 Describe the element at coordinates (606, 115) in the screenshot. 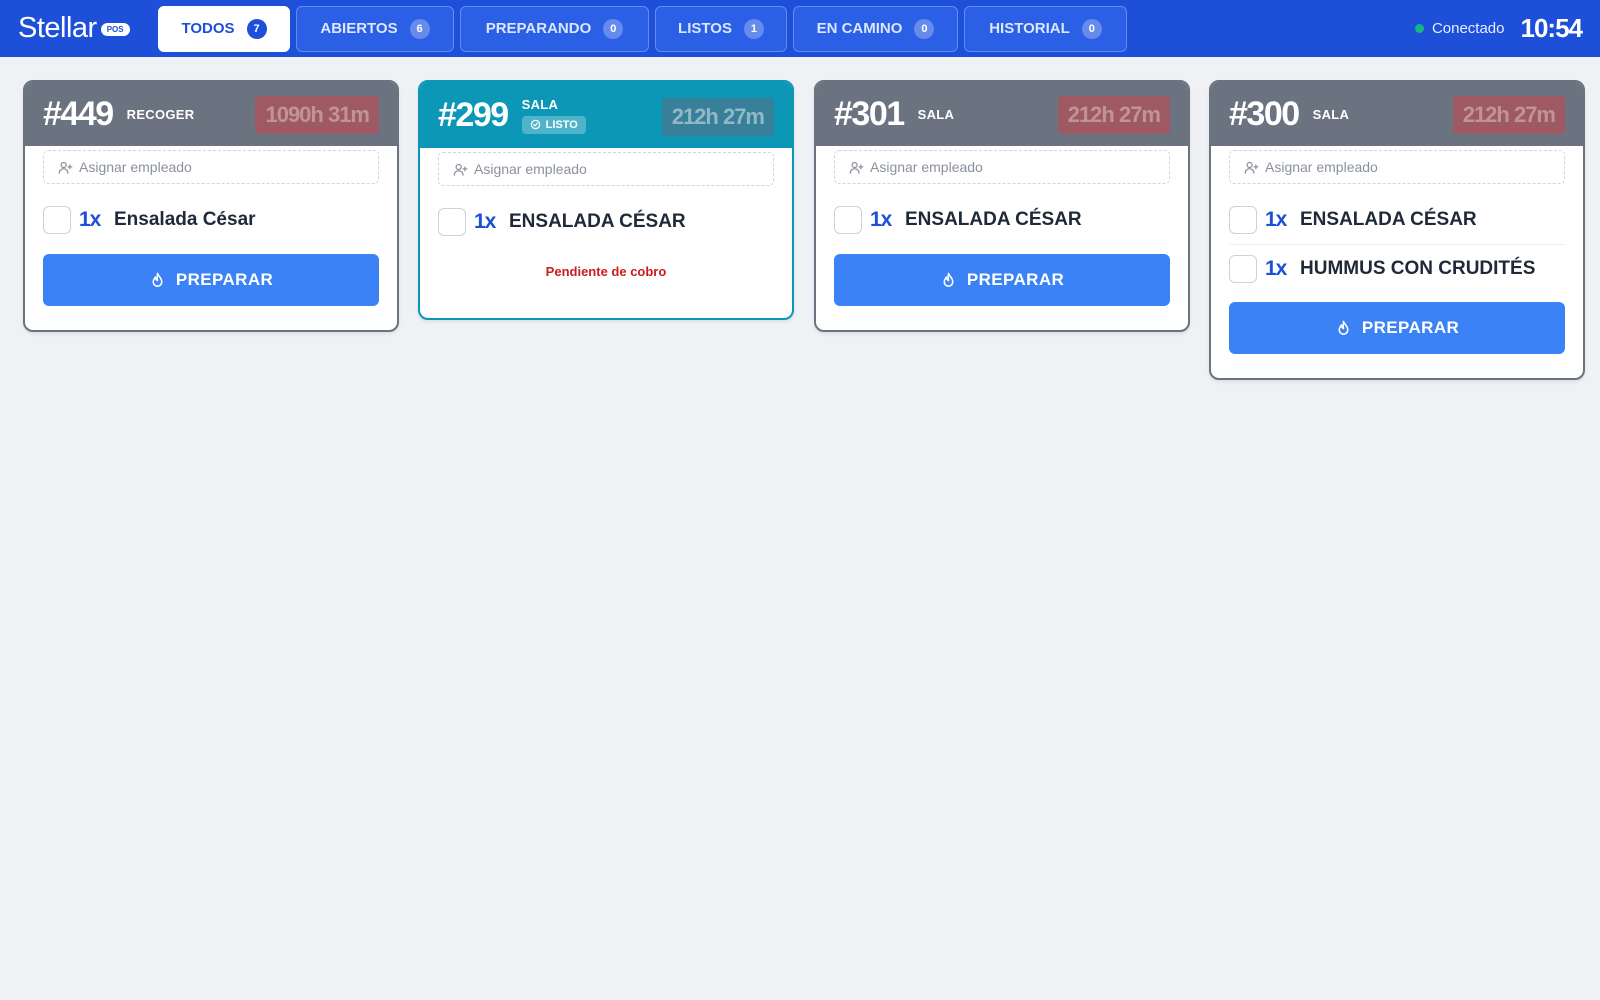

I see `order-header: #299 SALA LISTO 212h 27m` at that location.